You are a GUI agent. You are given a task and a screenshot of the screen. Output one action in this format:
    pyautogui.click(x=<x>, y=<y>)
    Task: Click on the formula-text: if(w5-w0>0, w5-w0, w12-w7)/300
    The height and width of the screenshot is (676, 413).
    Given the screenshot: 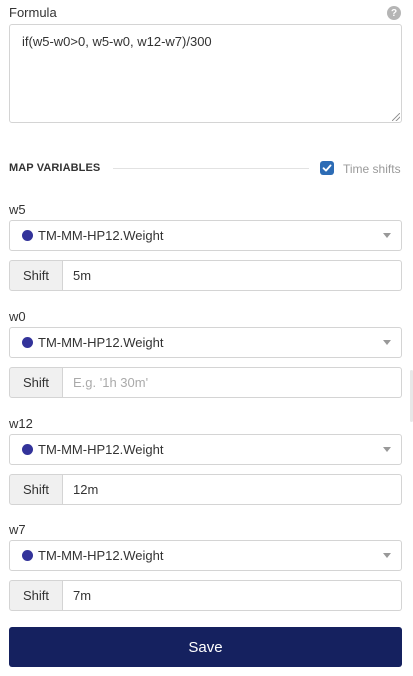 What is the action you would take?
    pyautogui.click(x=117, y=41)
    